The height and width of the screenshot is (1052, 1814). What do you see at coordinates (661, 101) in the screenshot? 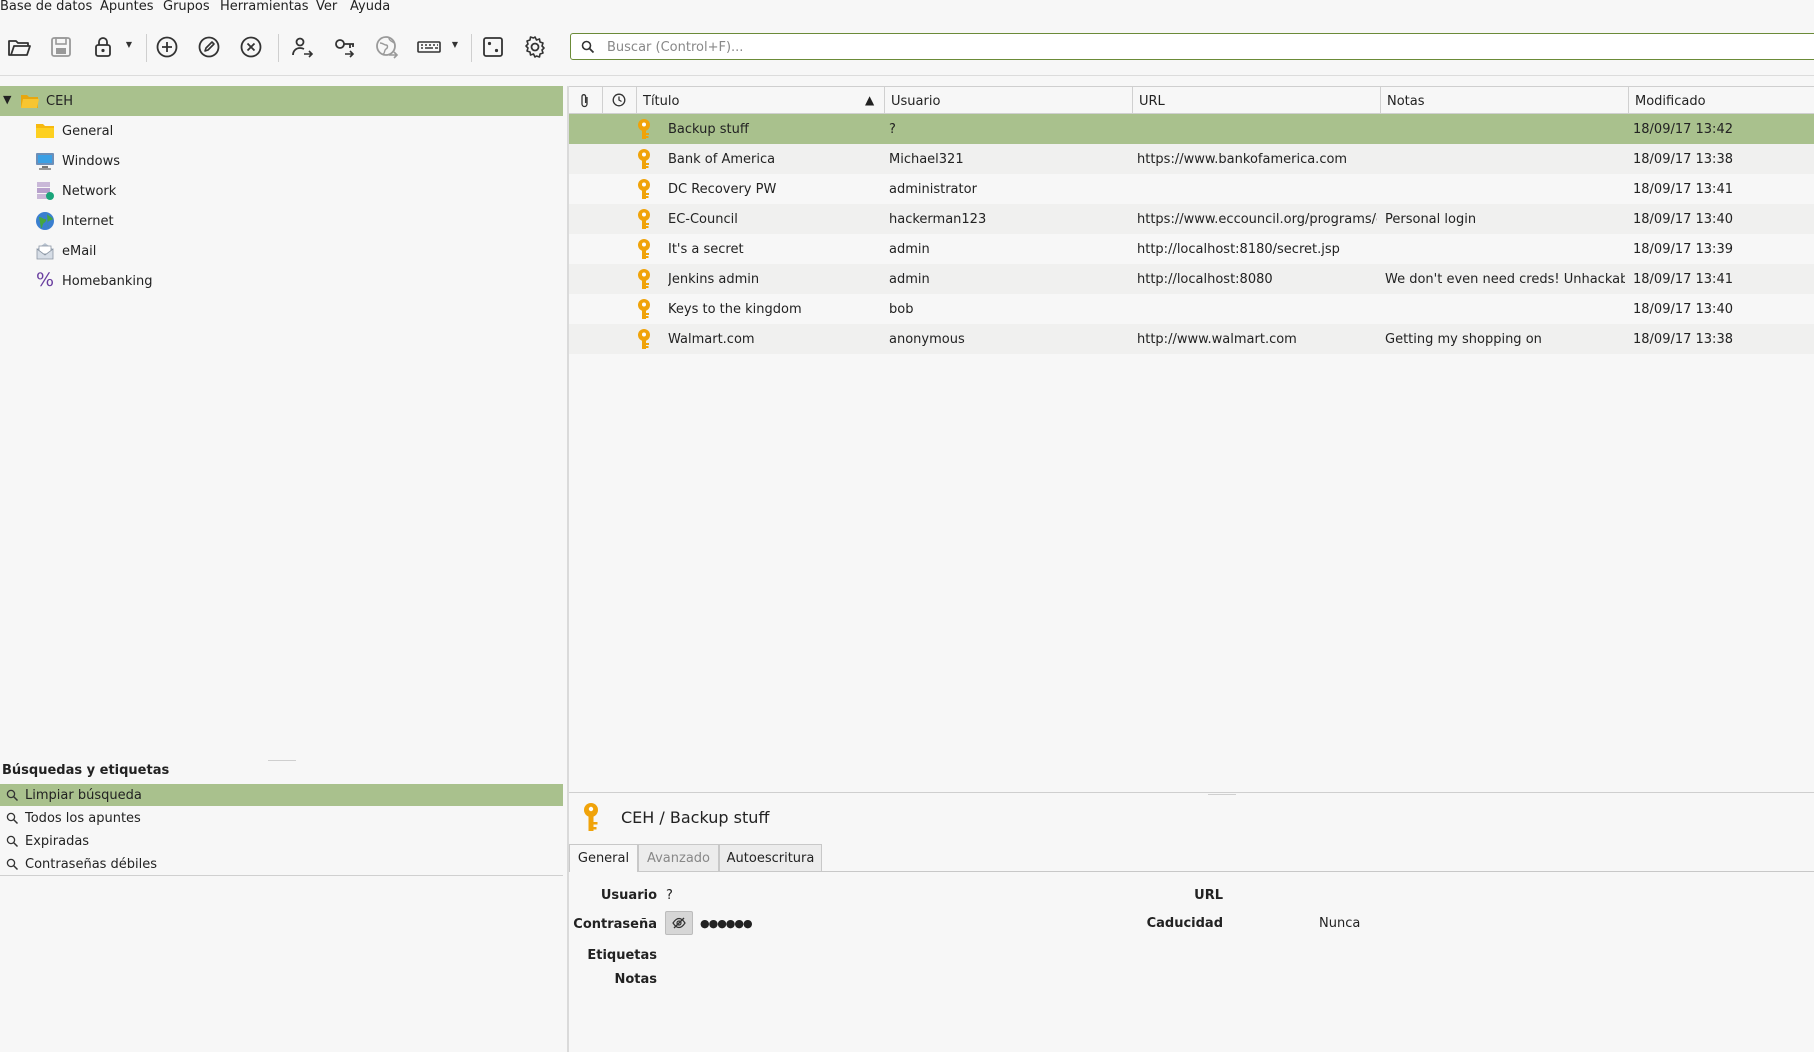
I see `column-title-label: Título` at bounding box center [661, 101].